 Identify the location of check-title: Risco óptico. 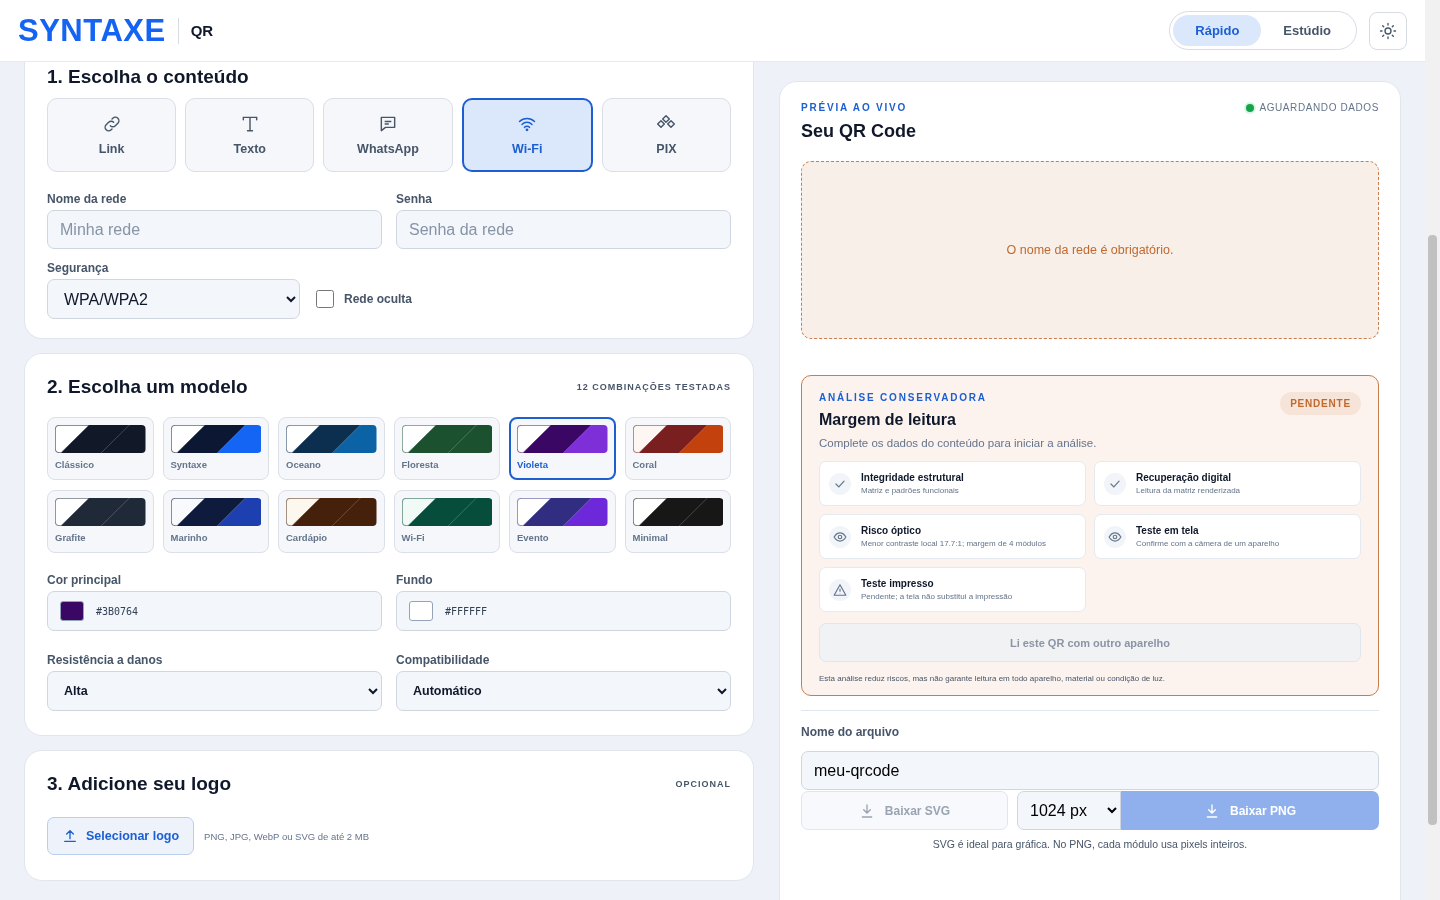
(891, 530).